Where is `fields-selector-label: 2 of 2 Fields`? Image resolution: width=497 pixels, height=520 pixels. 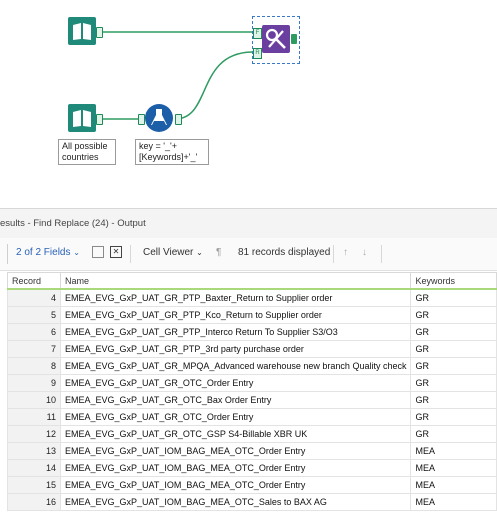
fields-selector-label: 2 of 2 Fields is located at coordinates (43, 252).